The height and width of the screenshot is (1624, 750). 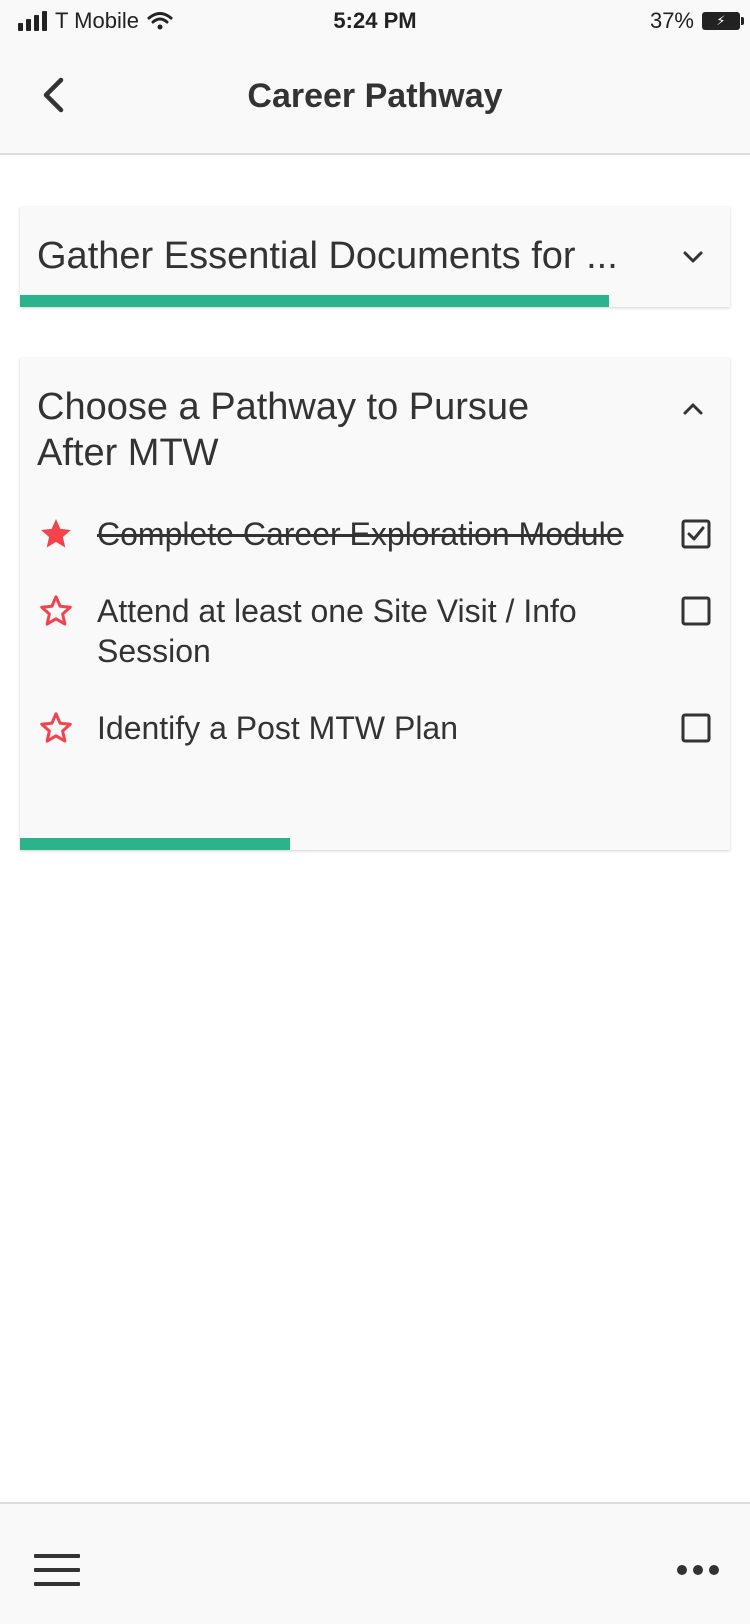 I want to click on checkbox-checked, so click(x=696, y=534).